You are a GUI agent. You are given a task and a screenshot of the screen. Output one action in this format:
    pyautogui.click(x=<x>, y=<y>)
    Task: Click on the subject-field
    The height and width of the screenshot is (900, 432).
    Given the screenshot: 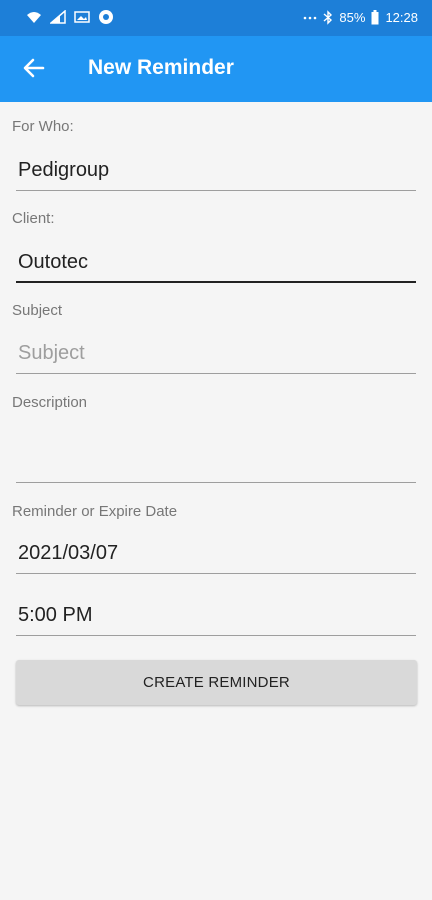 What is the action you would take?
    pyautogui.click(x=216, y=354)
    